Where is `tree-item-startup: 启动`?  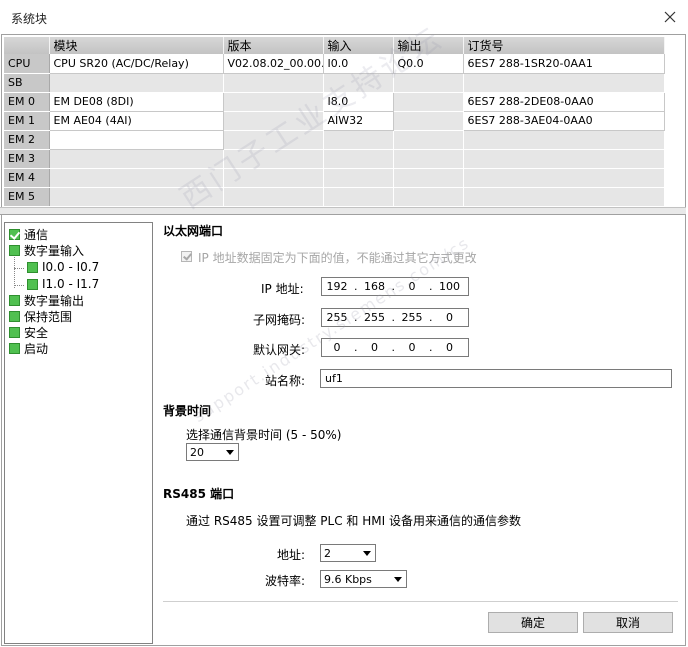
tree-item-startup: 启动 is located at coordinates (28, 348).